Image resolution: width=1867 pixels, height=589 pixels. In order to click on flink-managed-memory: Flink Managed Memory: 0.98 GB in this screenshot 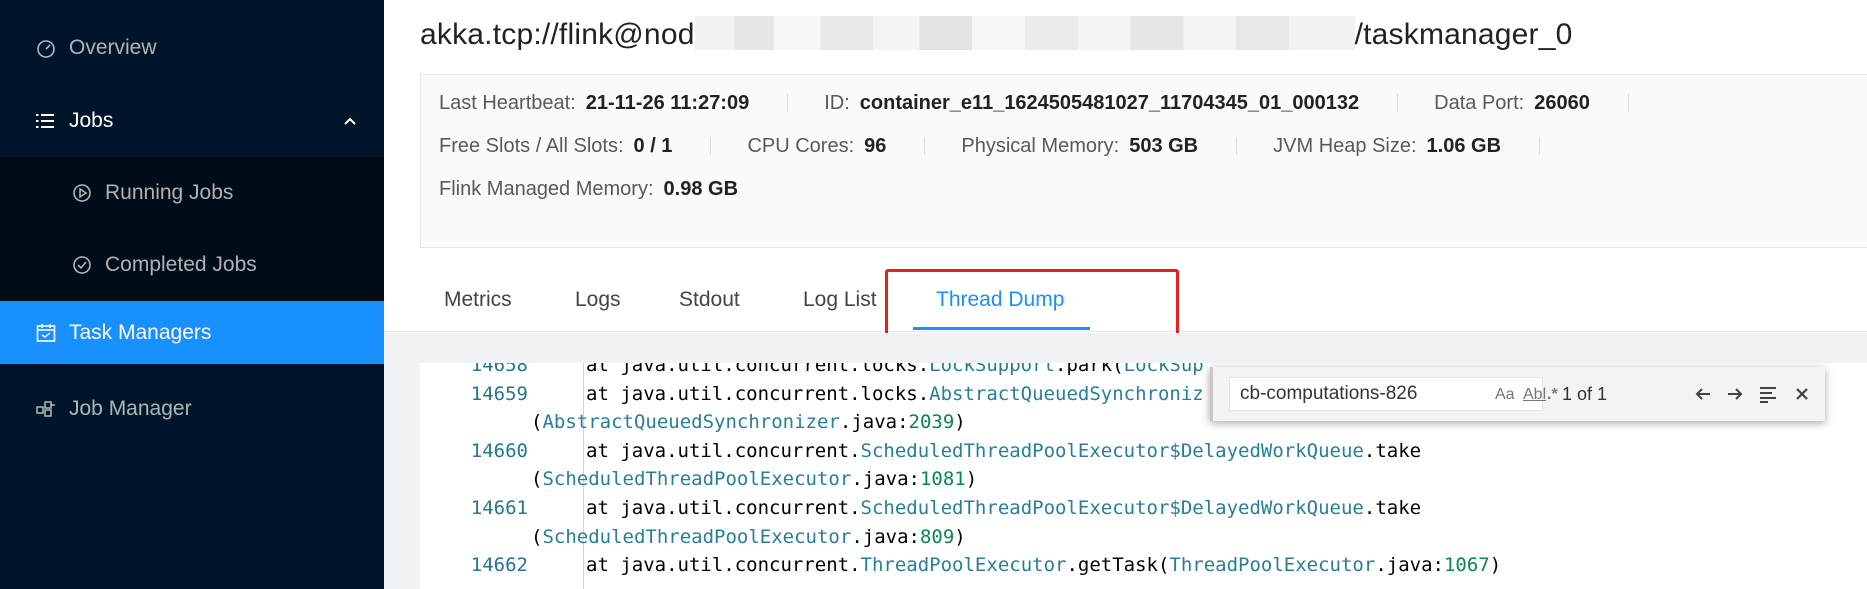, I will do `click(588, 189)`.